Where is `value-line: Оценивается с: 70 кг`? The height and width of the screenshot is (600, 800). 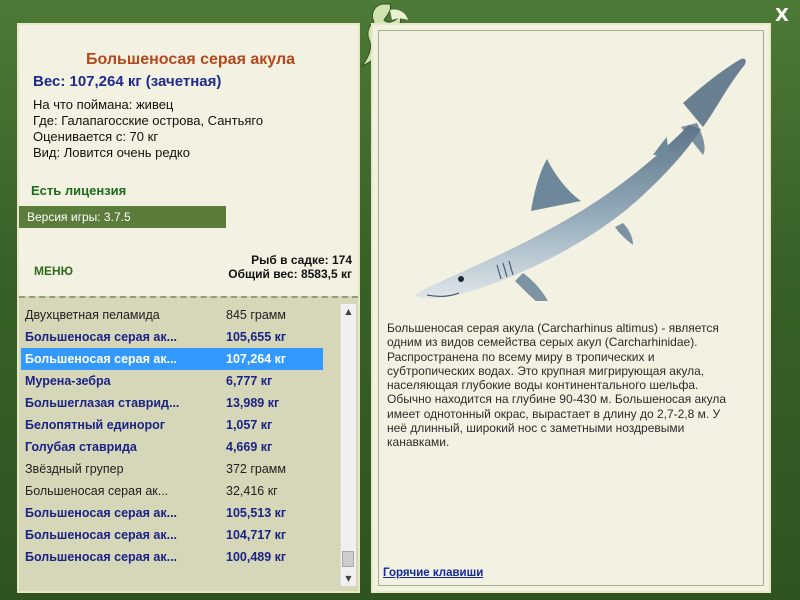
value-line: Оценивается с: 70 кг is located at coordinates (96, 136).